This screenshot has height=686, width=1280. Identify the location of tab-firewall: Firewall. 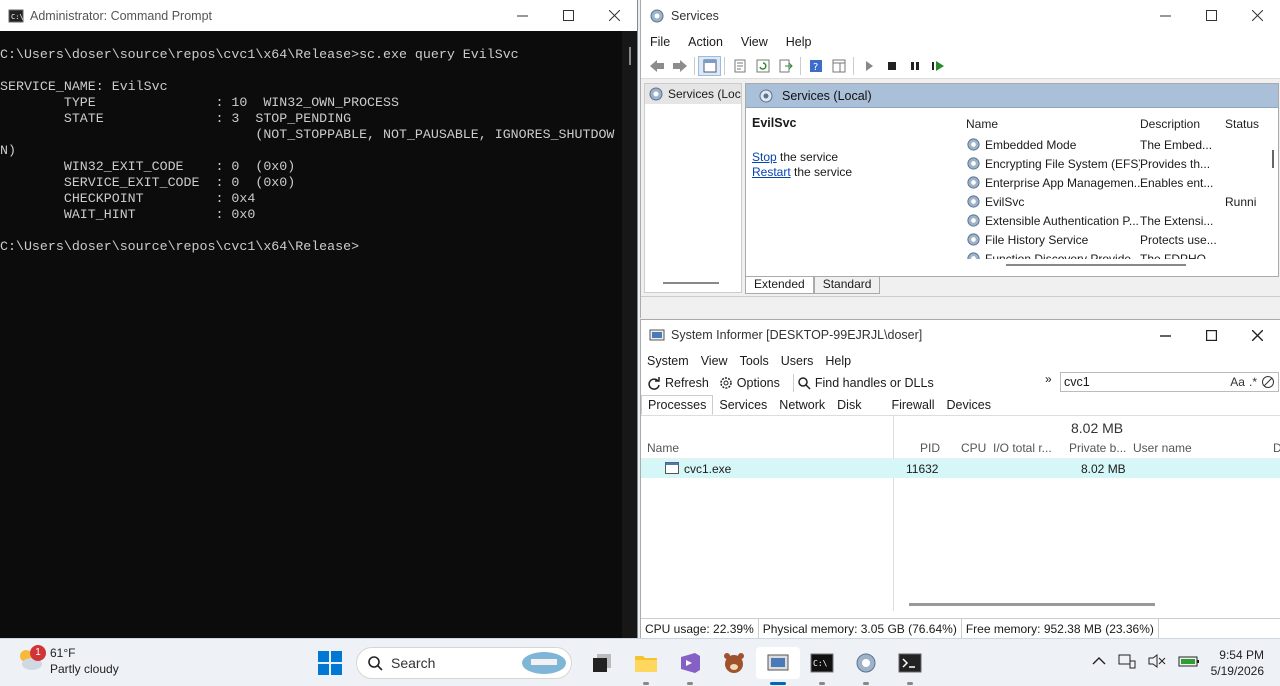
(912, 405).